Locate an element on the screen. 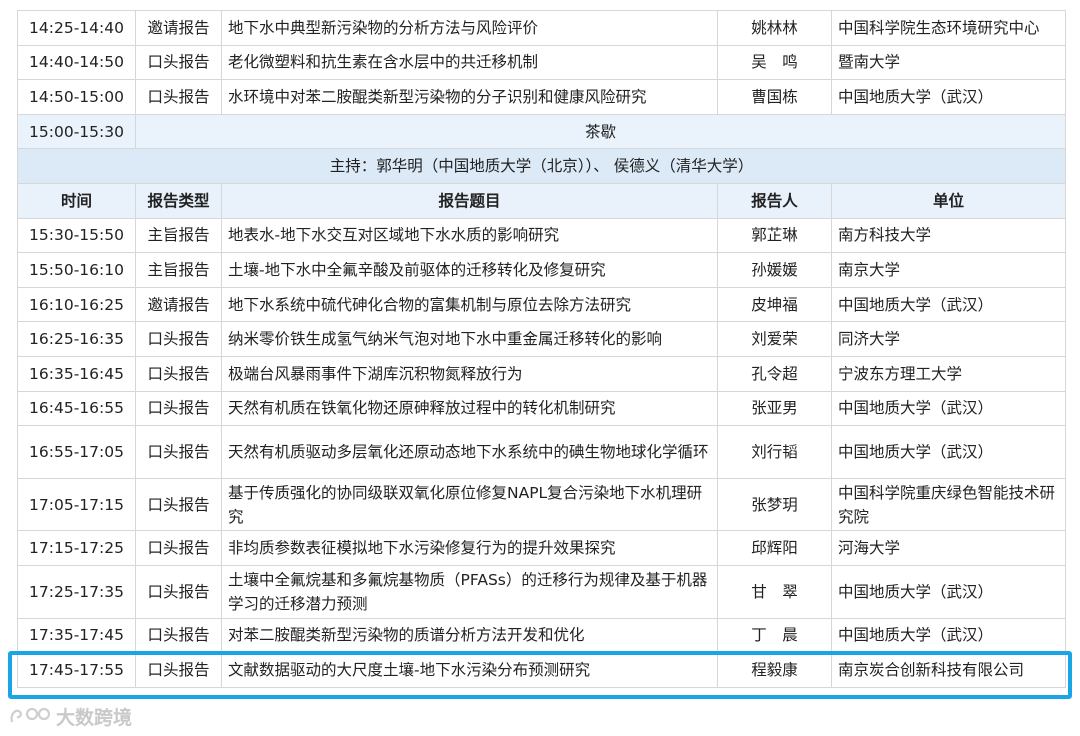 This screenshot has height=736, width=1080. speaker-cell: 曹国栋 is located at coordinates (774, 97).